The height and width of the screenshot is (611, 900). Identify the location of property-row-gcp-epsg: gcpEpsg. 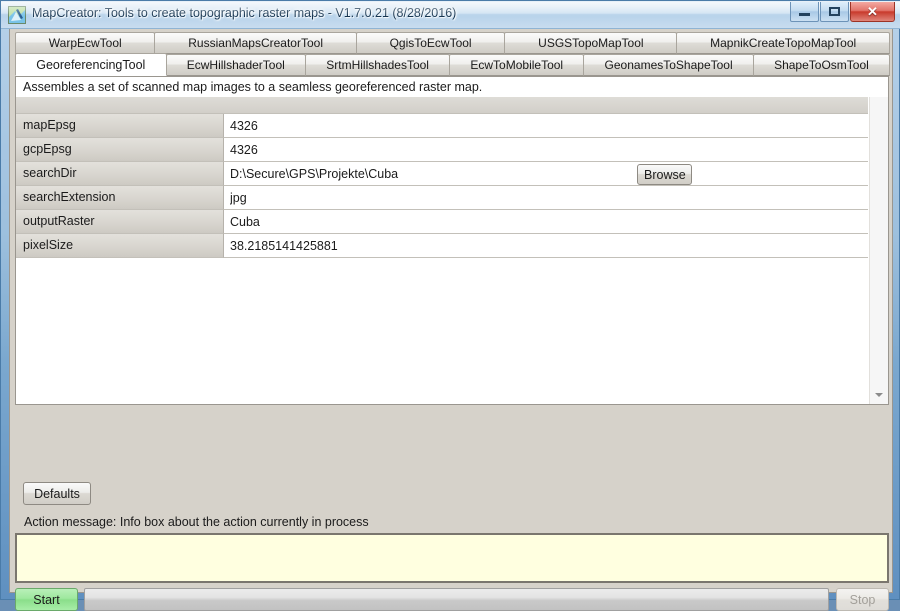
(442, 150).